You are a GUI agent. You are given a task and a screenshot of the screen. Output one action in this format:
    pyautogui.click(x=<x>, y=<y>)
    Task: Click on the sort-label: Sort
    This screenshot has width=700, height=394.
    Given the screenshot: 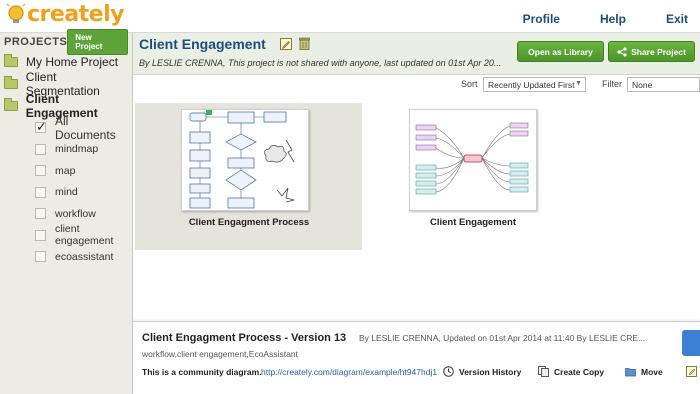 What is the action you would take?
    pyautogui.click(x=469, y=84)
    